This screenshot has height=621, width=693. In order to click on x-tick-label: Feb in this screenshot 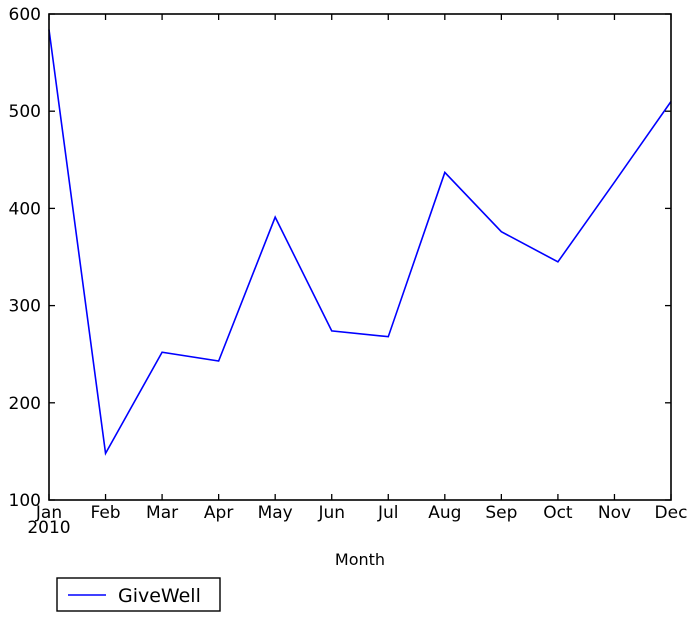, I will do `click(105, 513)`.